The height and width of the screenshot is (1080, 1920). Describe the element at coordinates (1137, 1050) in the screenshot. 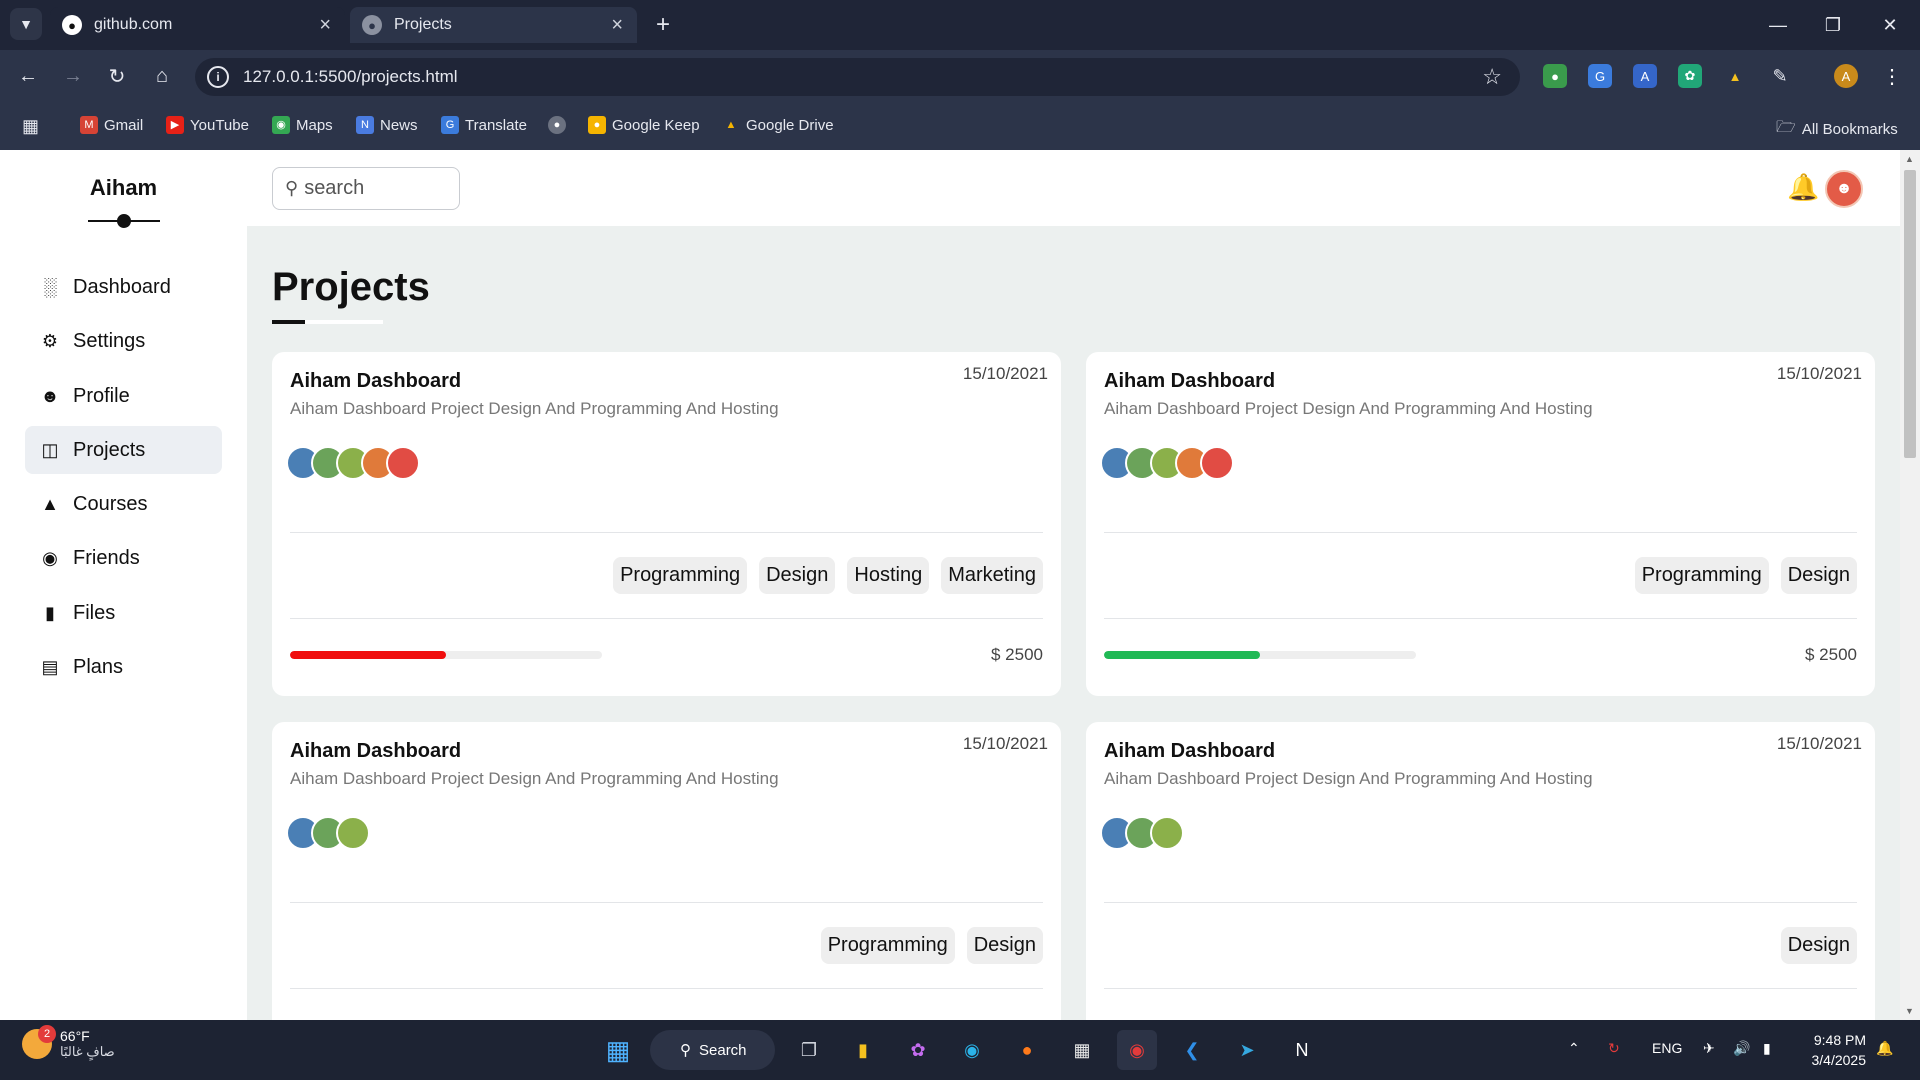

I see `chrome-icon: ◉` at that location.